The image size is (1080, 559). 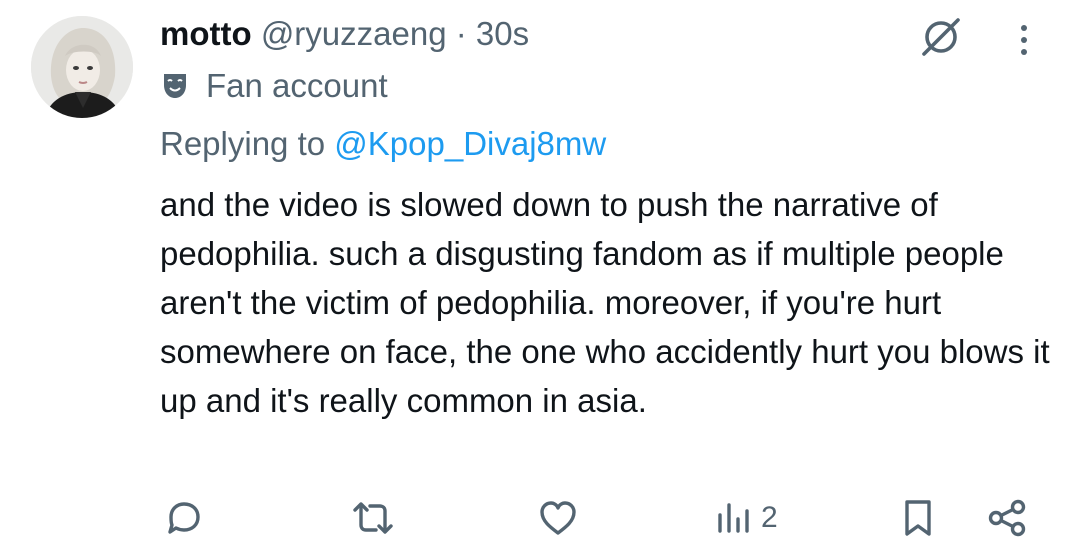 What do you see at coordinates (733, 518) in the screenshot?
I see `analytics-icon` at bounding box center [733, 518].